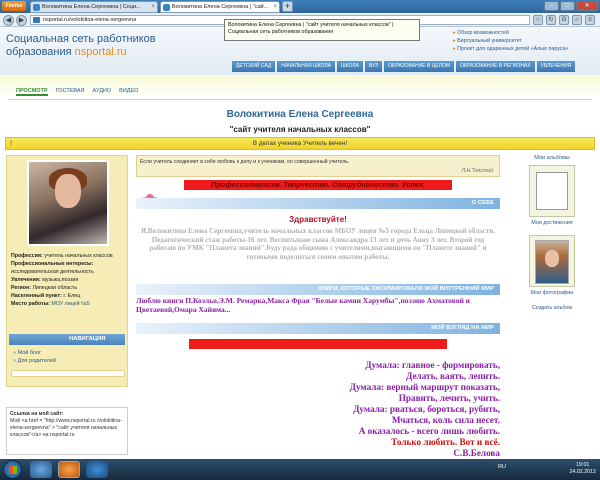 This screenshot has height=480, width=600. I want to click on motto-banner: ! В делах ученика Учитель вечен!, so click(300, 143).